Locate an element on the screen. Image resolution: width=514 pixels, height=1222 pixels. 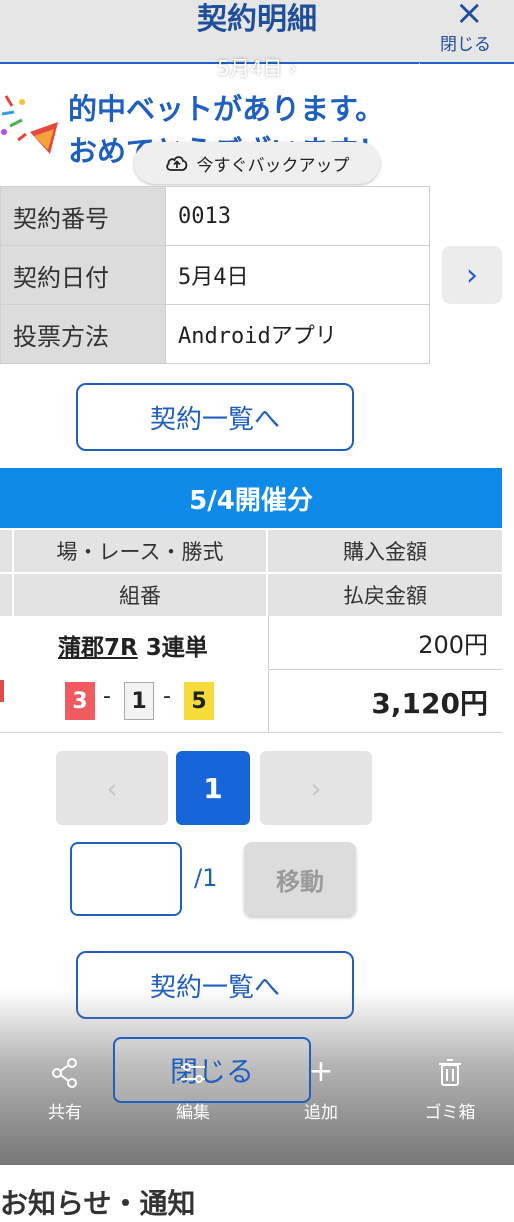
share-icon is located at coordinates (64, 1073).